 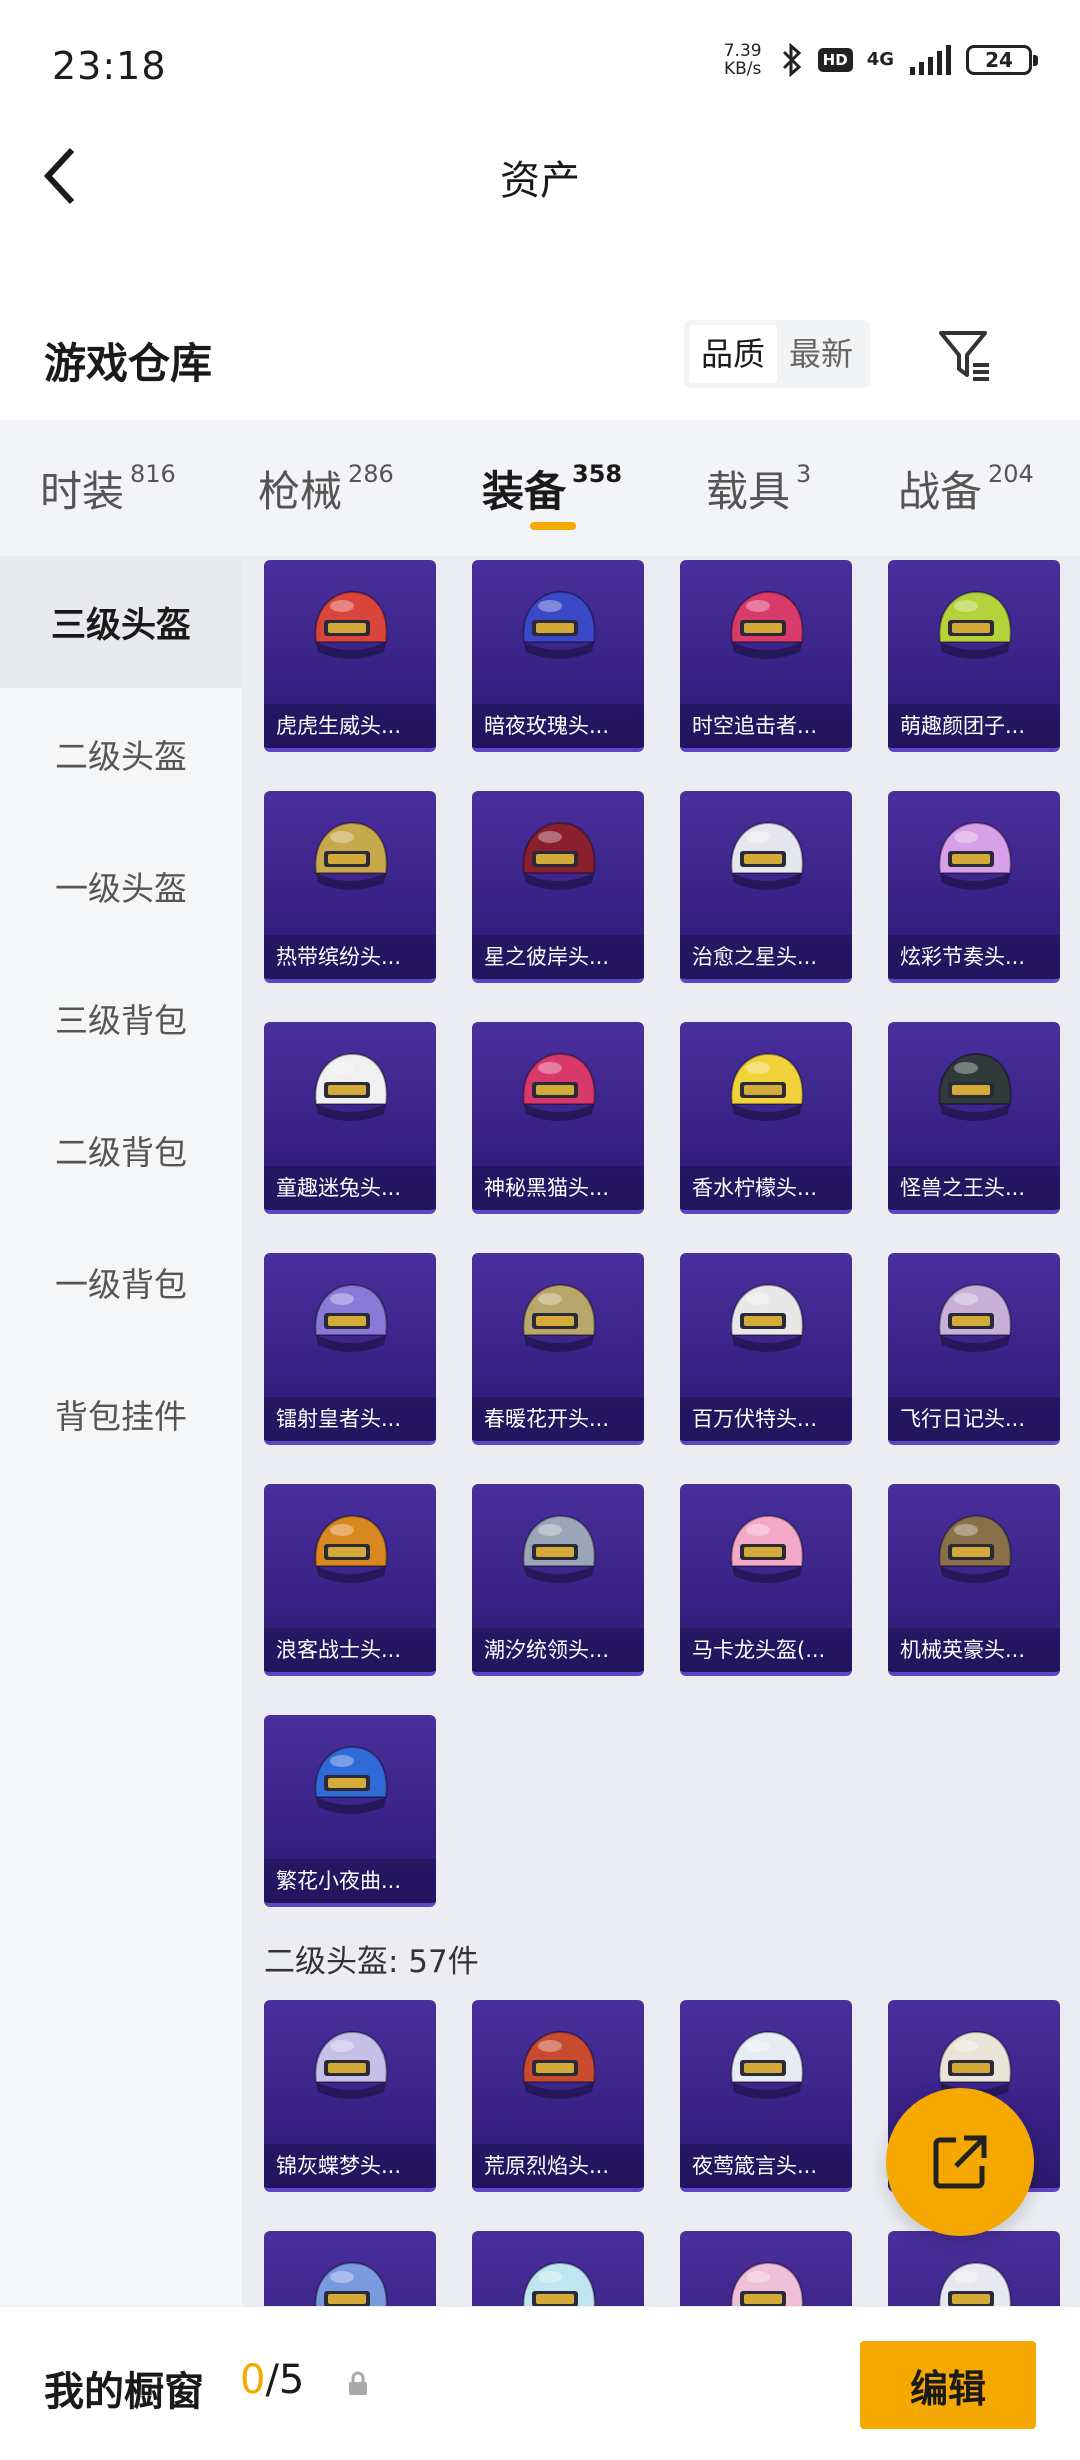 I want to click on sidebar-item-level3-helmet: 三级头盔, so click(x=121, y=622).